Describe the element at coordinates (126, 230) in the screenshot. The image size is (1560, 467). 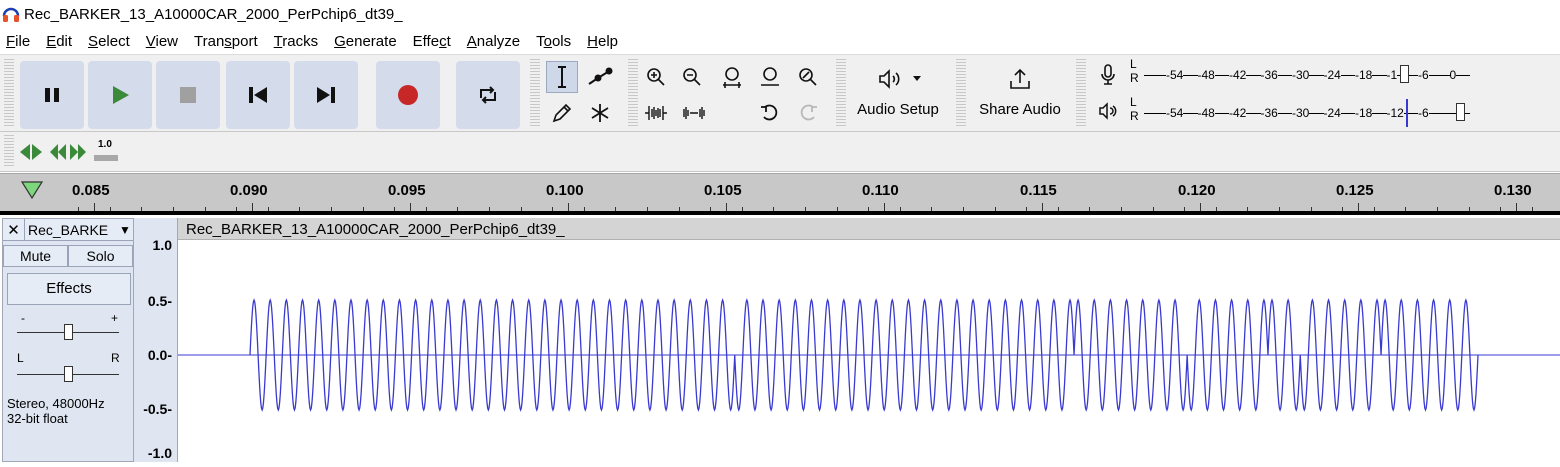
I see `chevron-down-icon: ▼` at that location.